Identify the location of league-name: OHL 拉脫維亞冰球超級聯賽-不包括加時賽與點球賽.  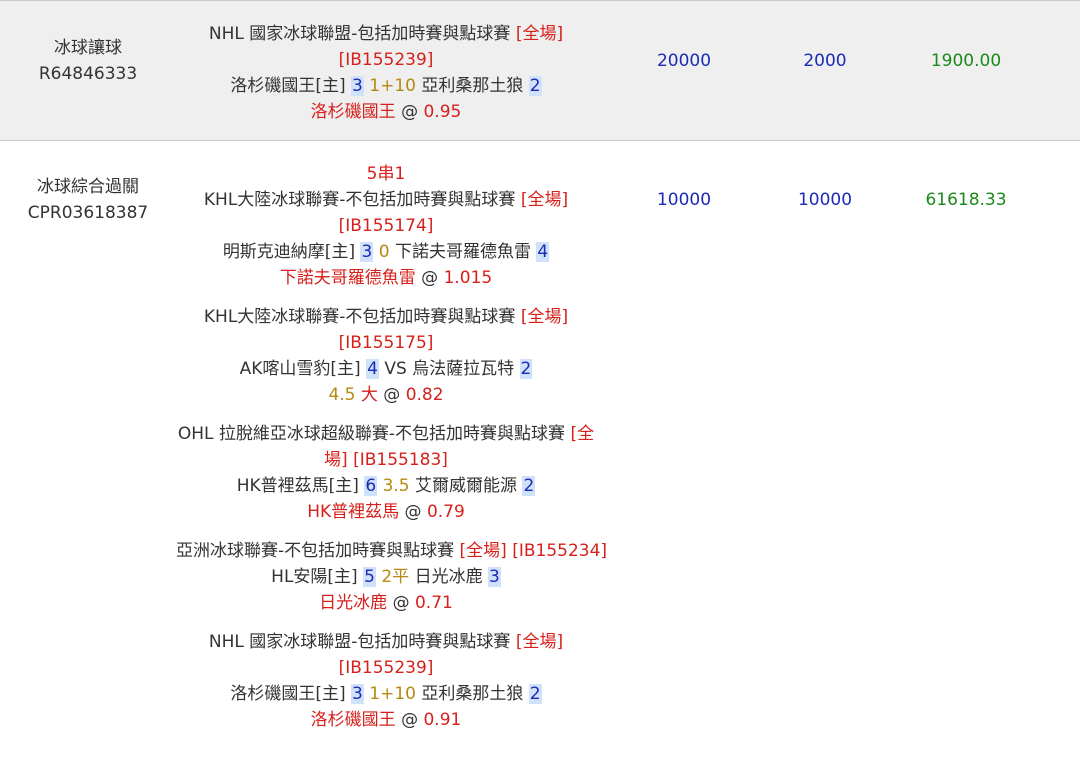
(371, 434).